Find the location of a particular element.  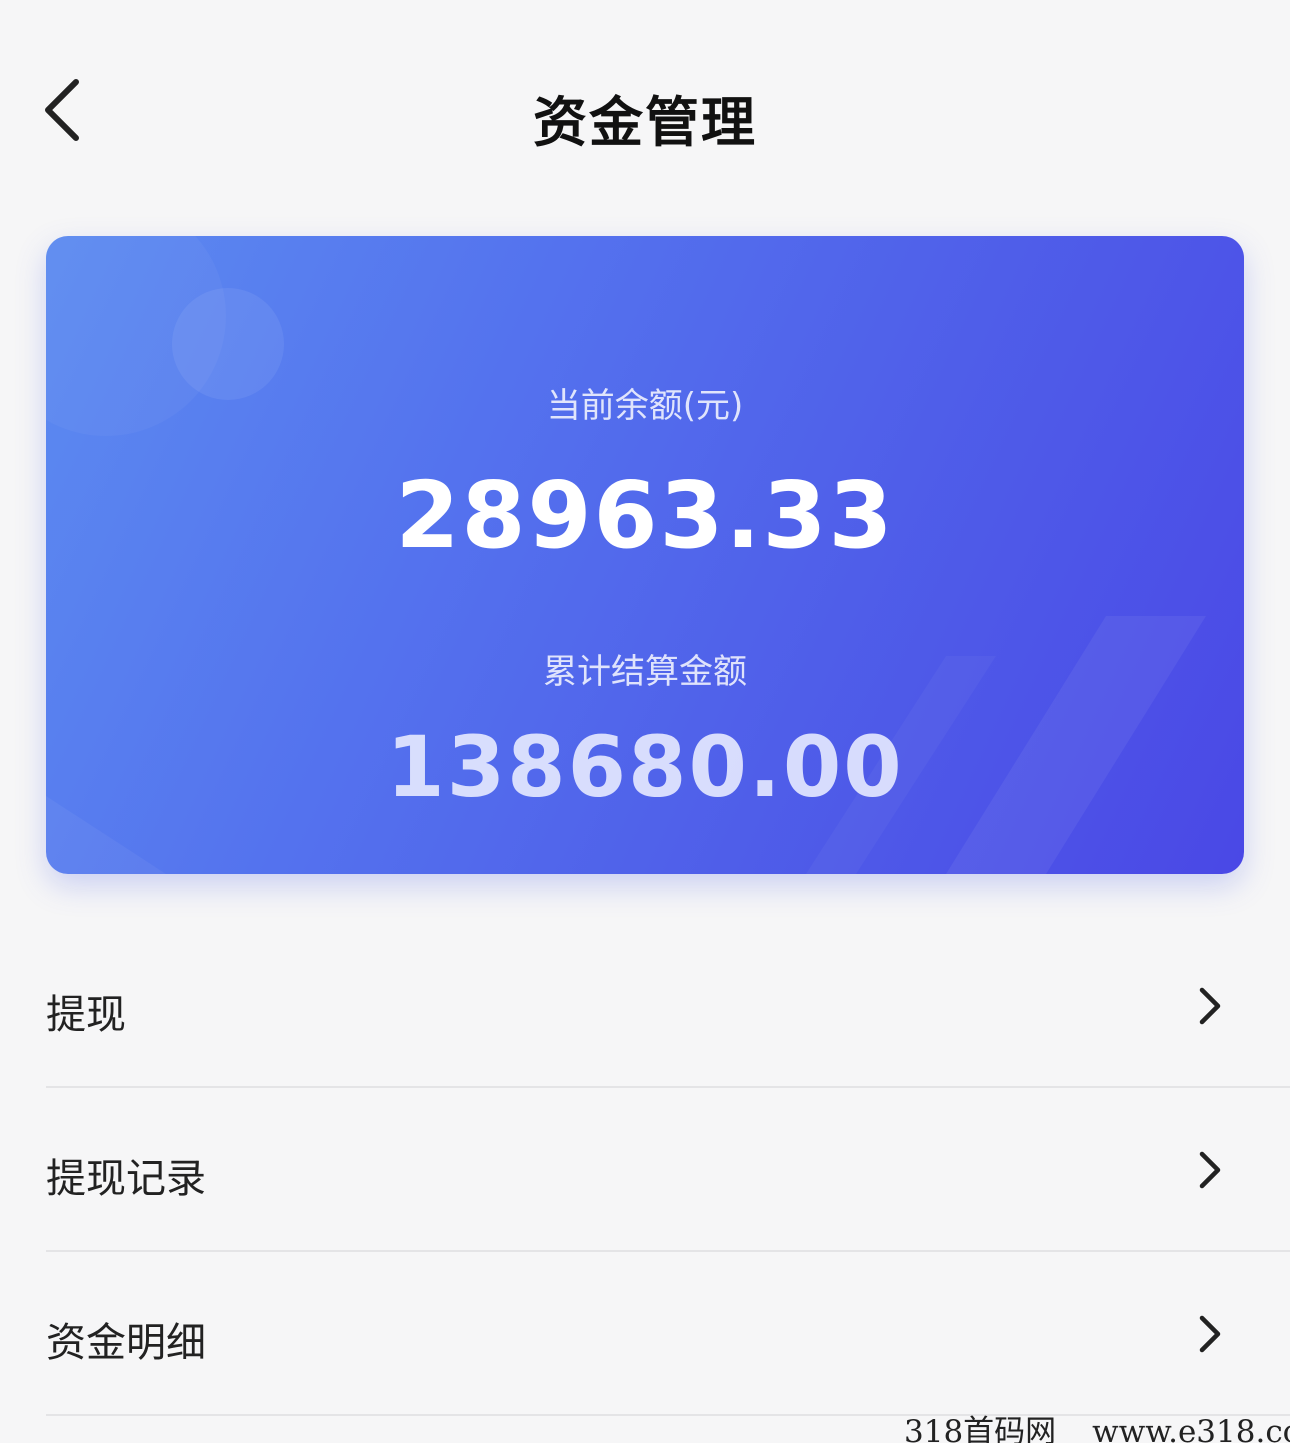

menu-item-withdraw-records: 提现记录 is located at coordinates (645, 1170).